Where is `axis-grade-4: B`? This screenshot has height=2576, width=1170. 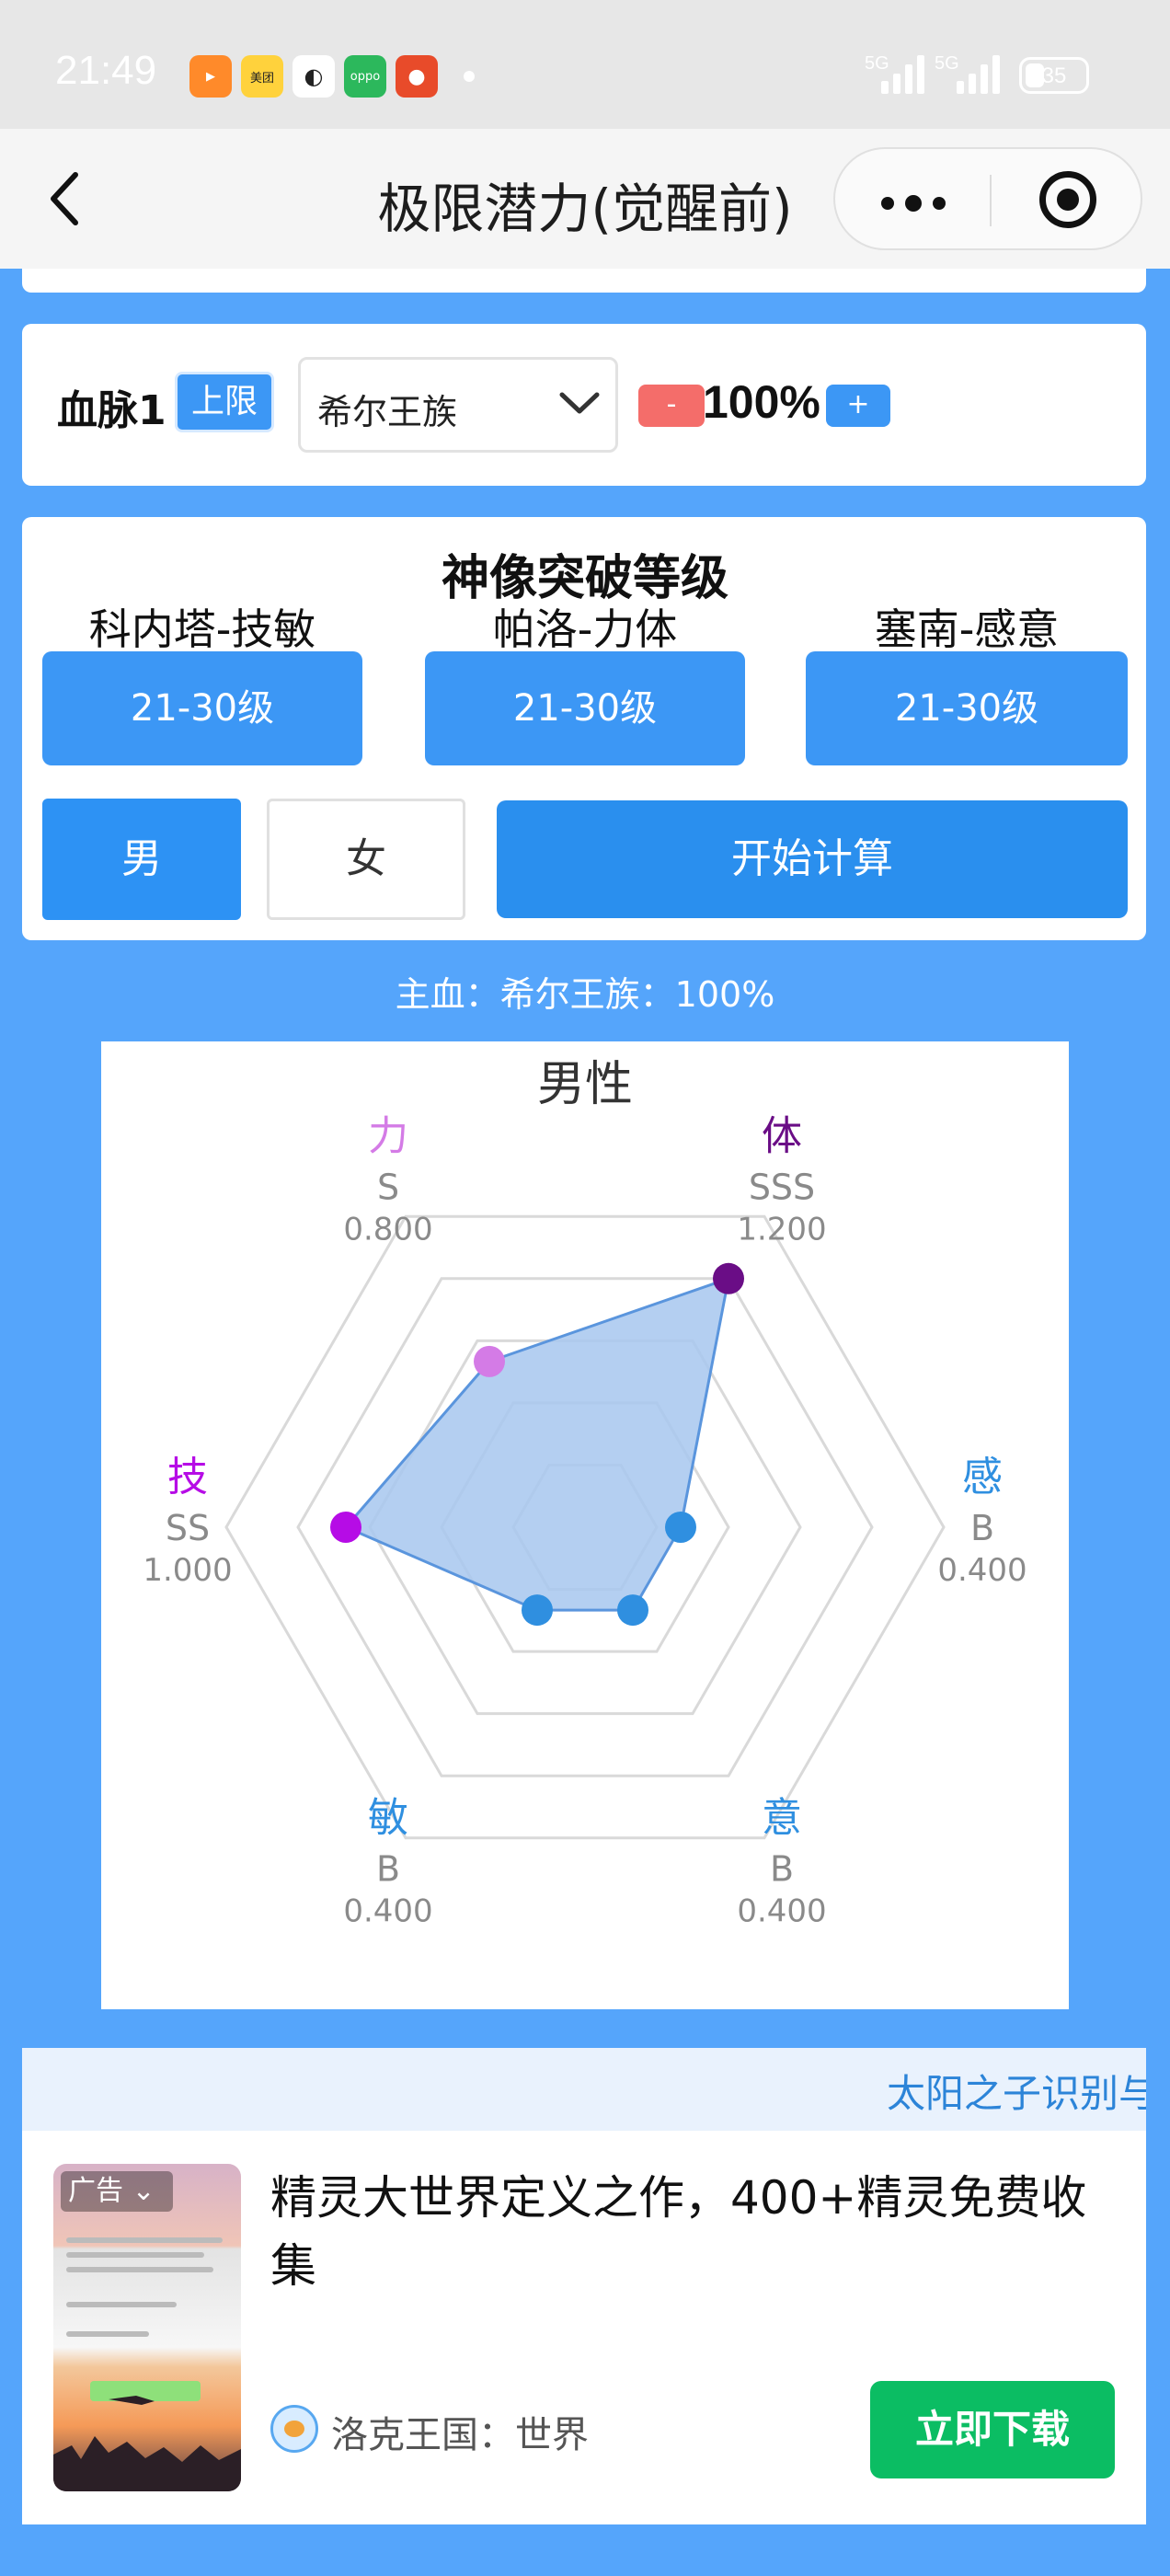
axis-grade-4: B is located at coordinates (388, 1869).